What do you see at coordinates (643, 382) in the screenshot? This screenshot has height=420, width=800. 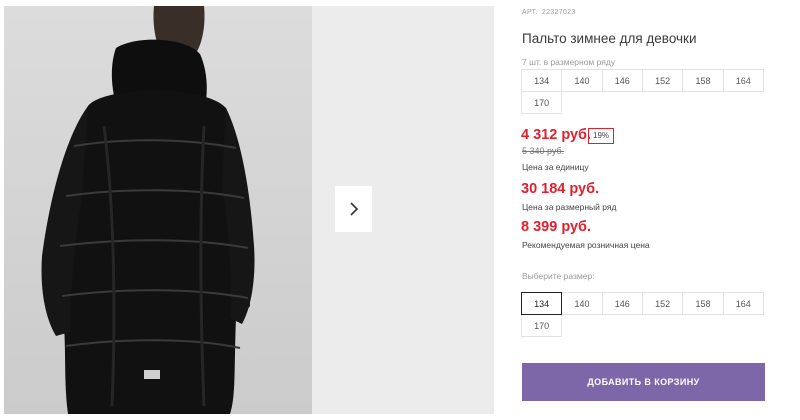 I see `add-to-cart-button: ДОБАВИТЬ В КОРЗИНУ` at bounding box center [643, 382].